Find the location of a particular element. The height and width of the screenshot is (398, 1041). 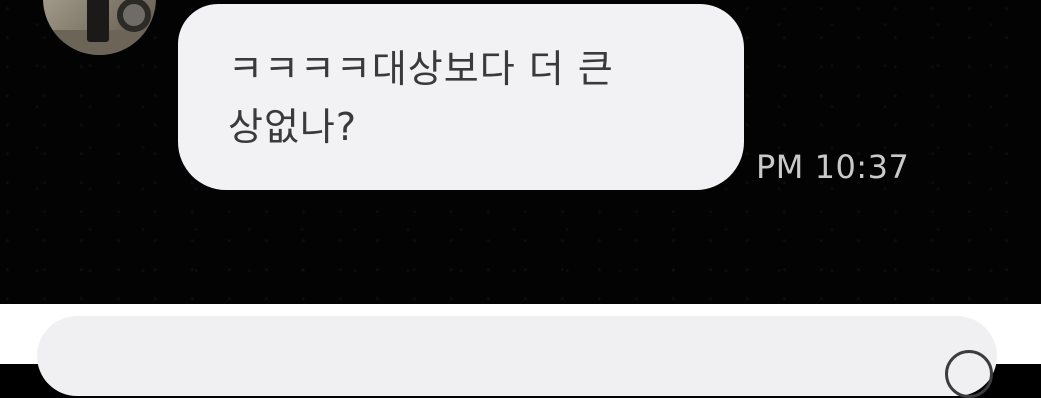

avatar is located at coordinates (99, 27).